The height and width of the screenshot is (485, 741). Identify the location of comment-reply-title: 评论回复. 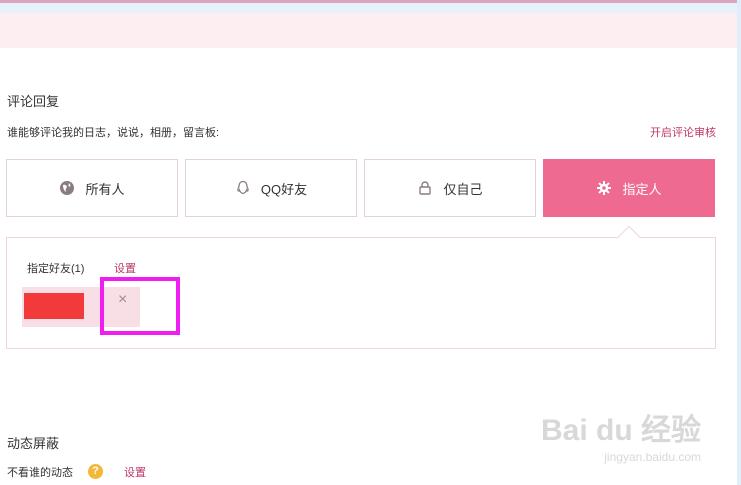
(33, 101).